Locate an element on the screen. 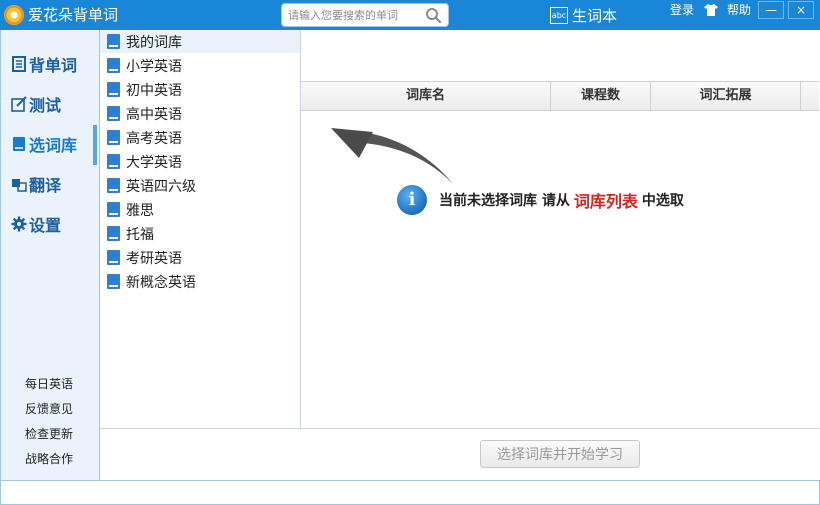  library-item-junior: 初中英语 is located at coordinates (200, 89).